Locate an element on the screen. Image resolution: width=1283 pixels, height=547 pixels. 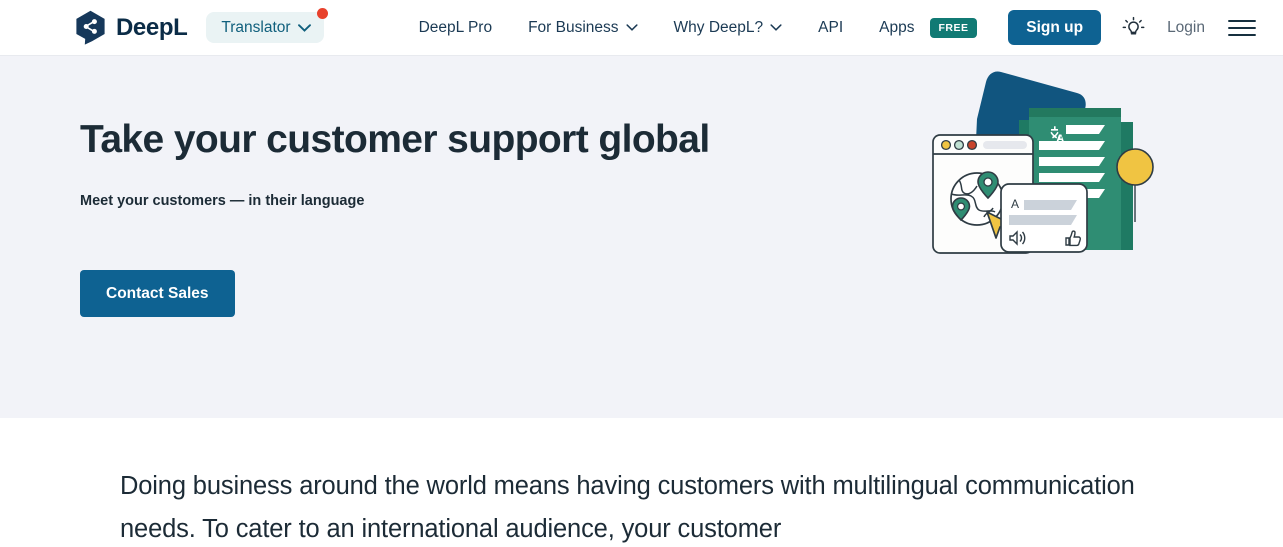
nav-label: Why DeepL? is located at coordinates (718, 27).